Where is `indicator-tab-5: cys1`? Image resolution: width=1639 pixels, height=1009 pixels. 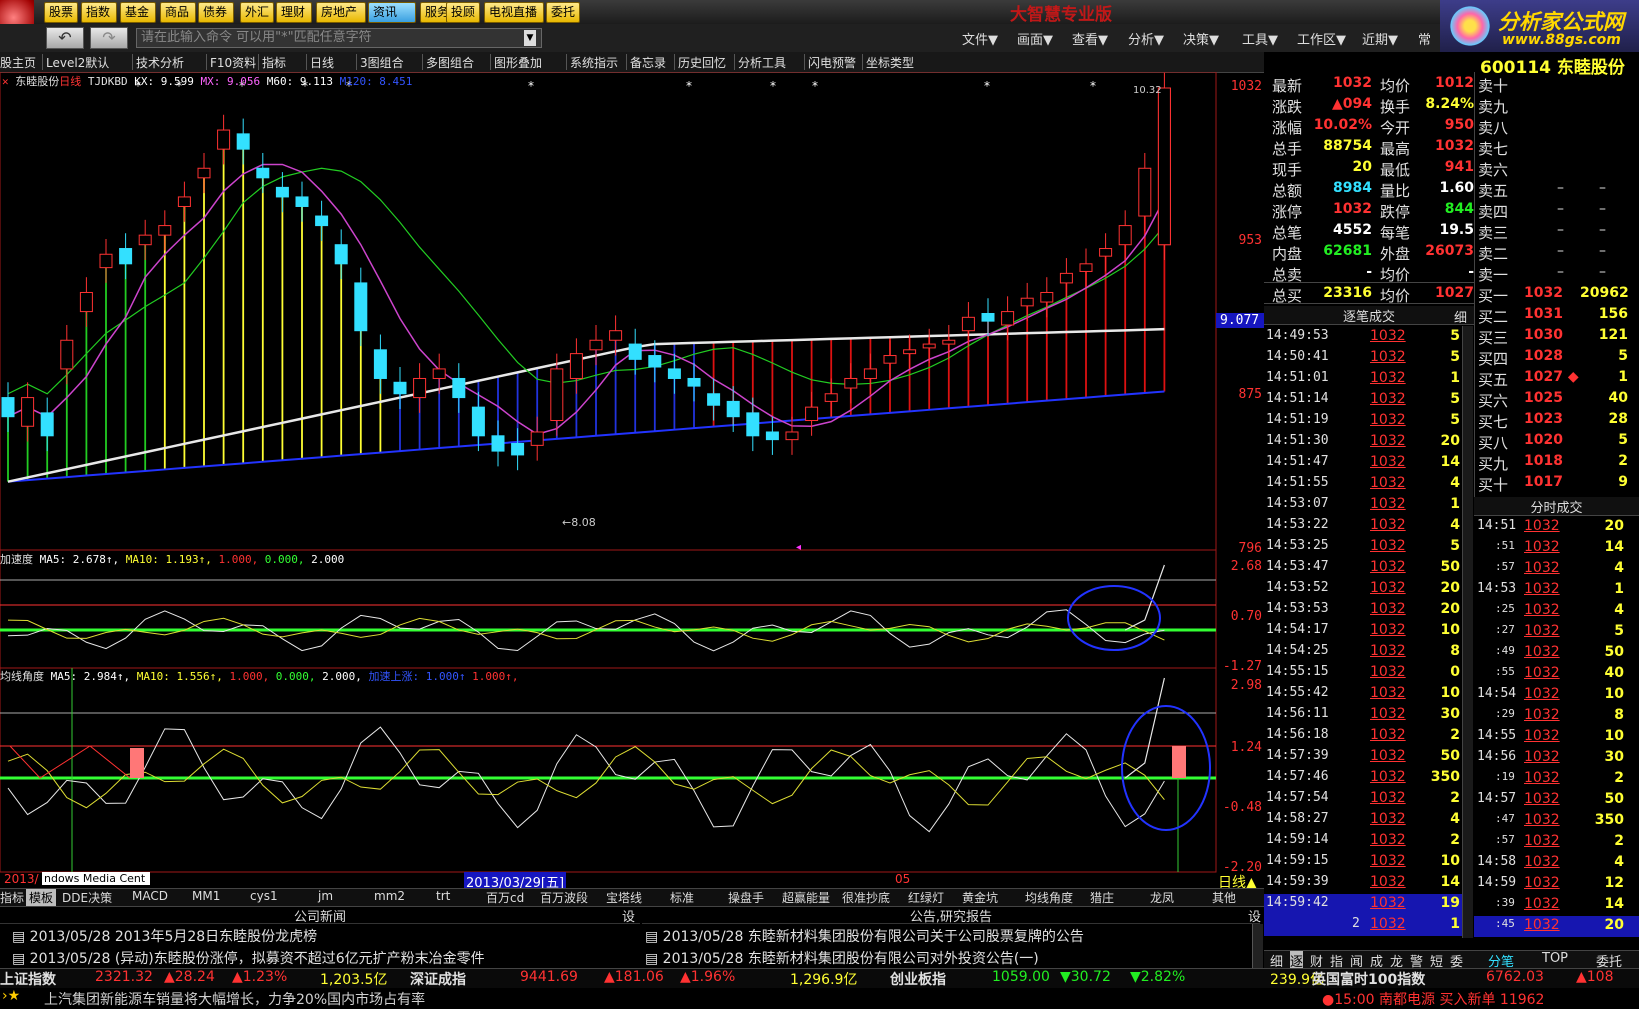 indicator-tab-5: cys1 is located at coordinates (264, 896).